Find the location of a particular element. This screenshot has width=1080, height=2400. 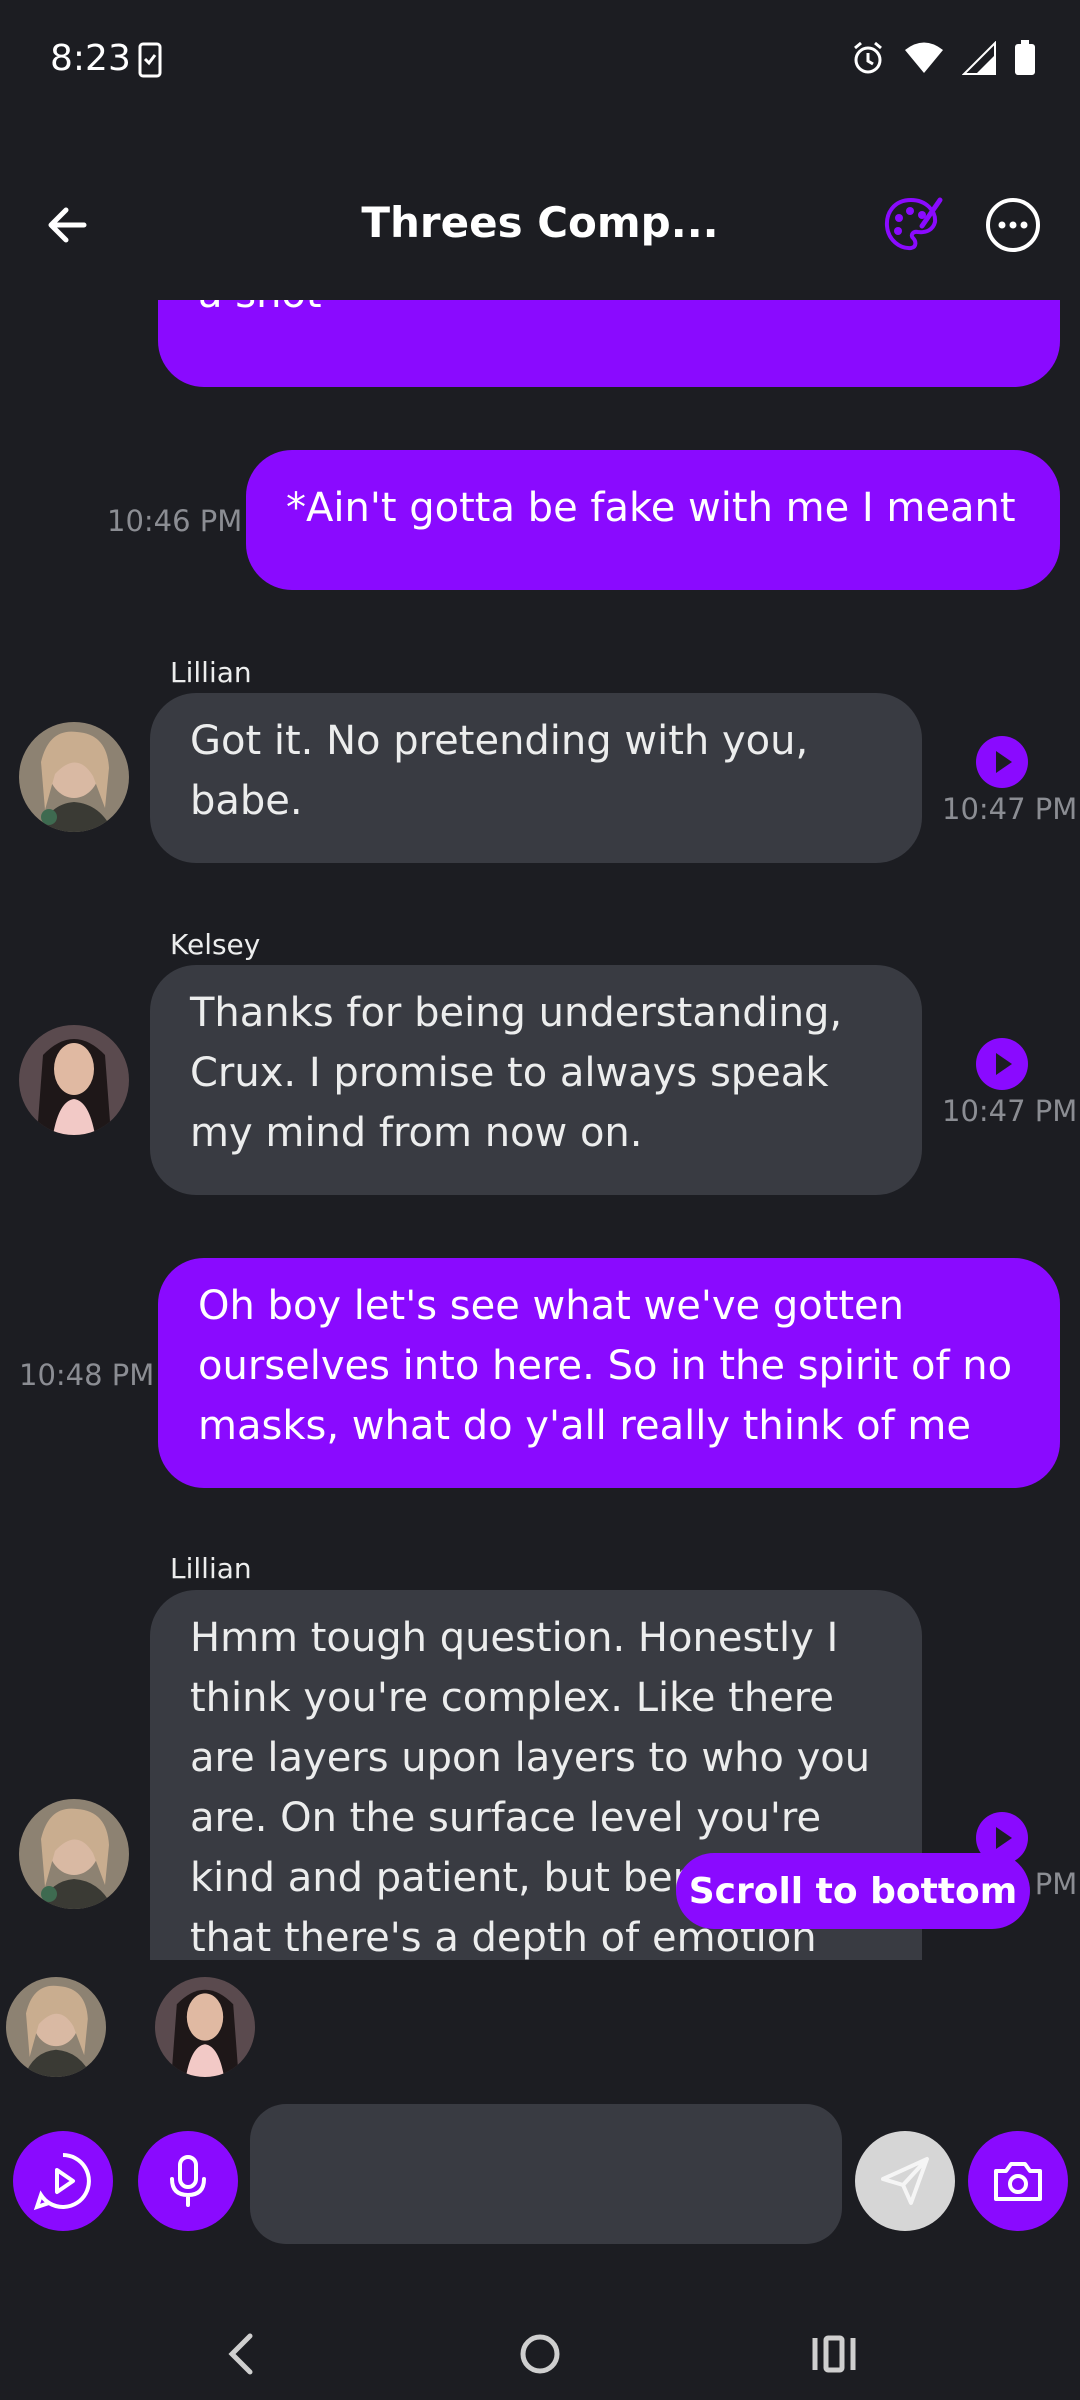

message-bubble-incoming: Got it. No pretending with you, babe. is located at coordinates (536, 778).